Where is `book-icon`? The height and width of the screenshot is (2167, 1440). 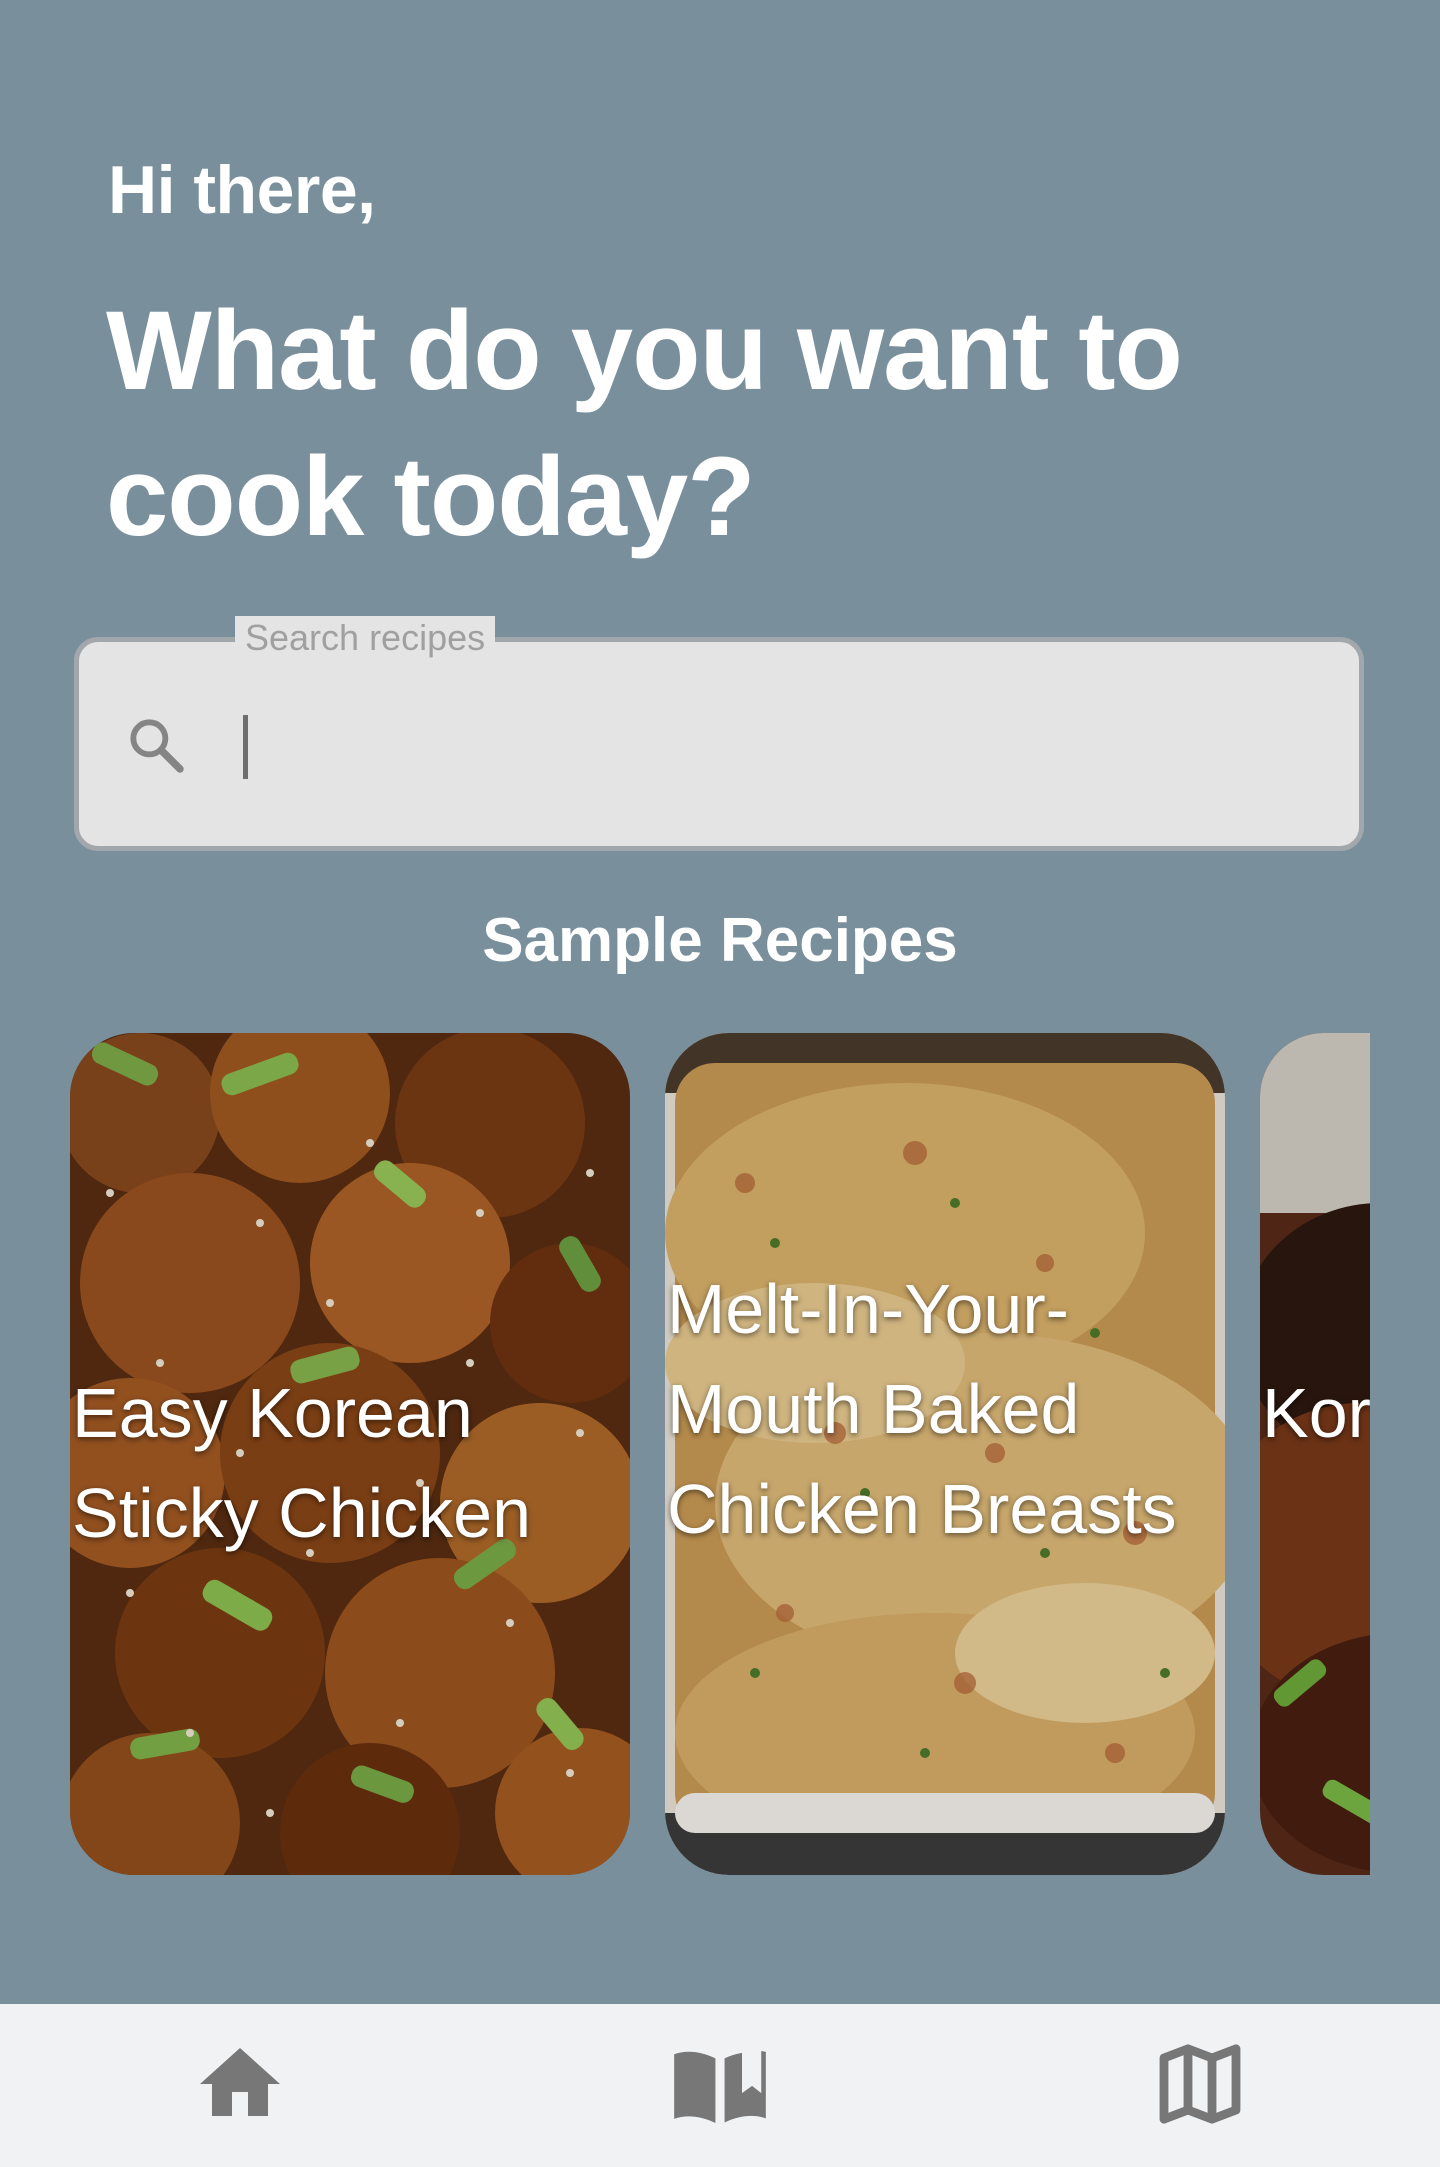
book-icon is located at coordinates (720, 2087).